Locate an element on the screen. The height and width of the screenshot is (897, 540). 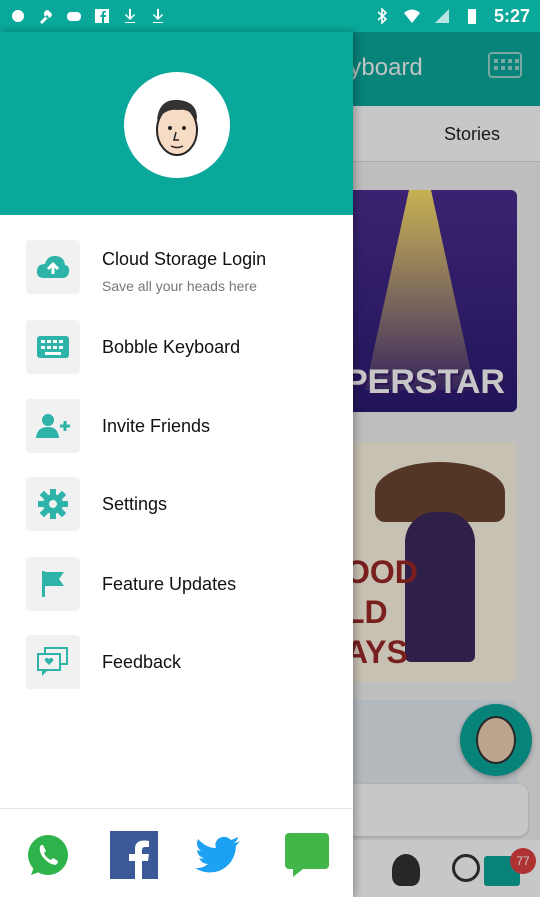
avatar-face-icon is located at coordinates (177, 127).